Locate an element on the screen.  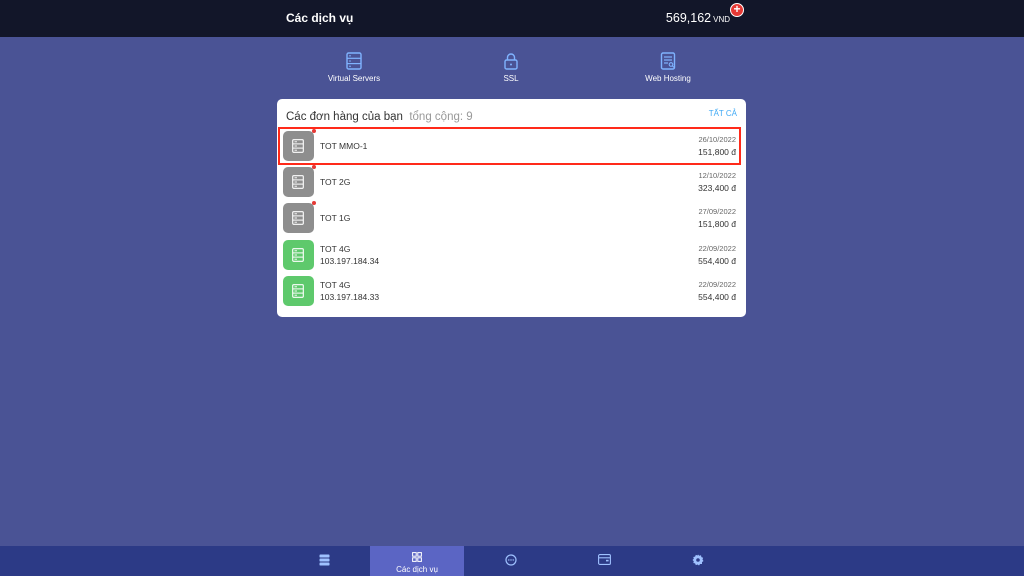
order-row: TOT 1G 27/09/2022 151,800 đ is located at coordinates (511, 218).